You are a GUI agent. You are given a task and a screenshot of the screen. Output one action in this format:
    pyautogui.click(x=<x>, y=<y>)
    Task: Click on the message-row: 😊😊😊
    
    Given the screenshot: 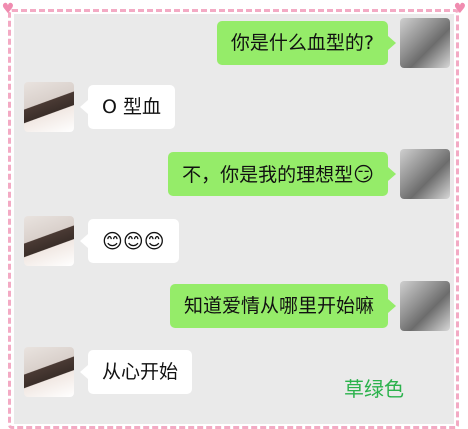 What is the action you would take?
    pyautogui.click(x=101, y=241)
    